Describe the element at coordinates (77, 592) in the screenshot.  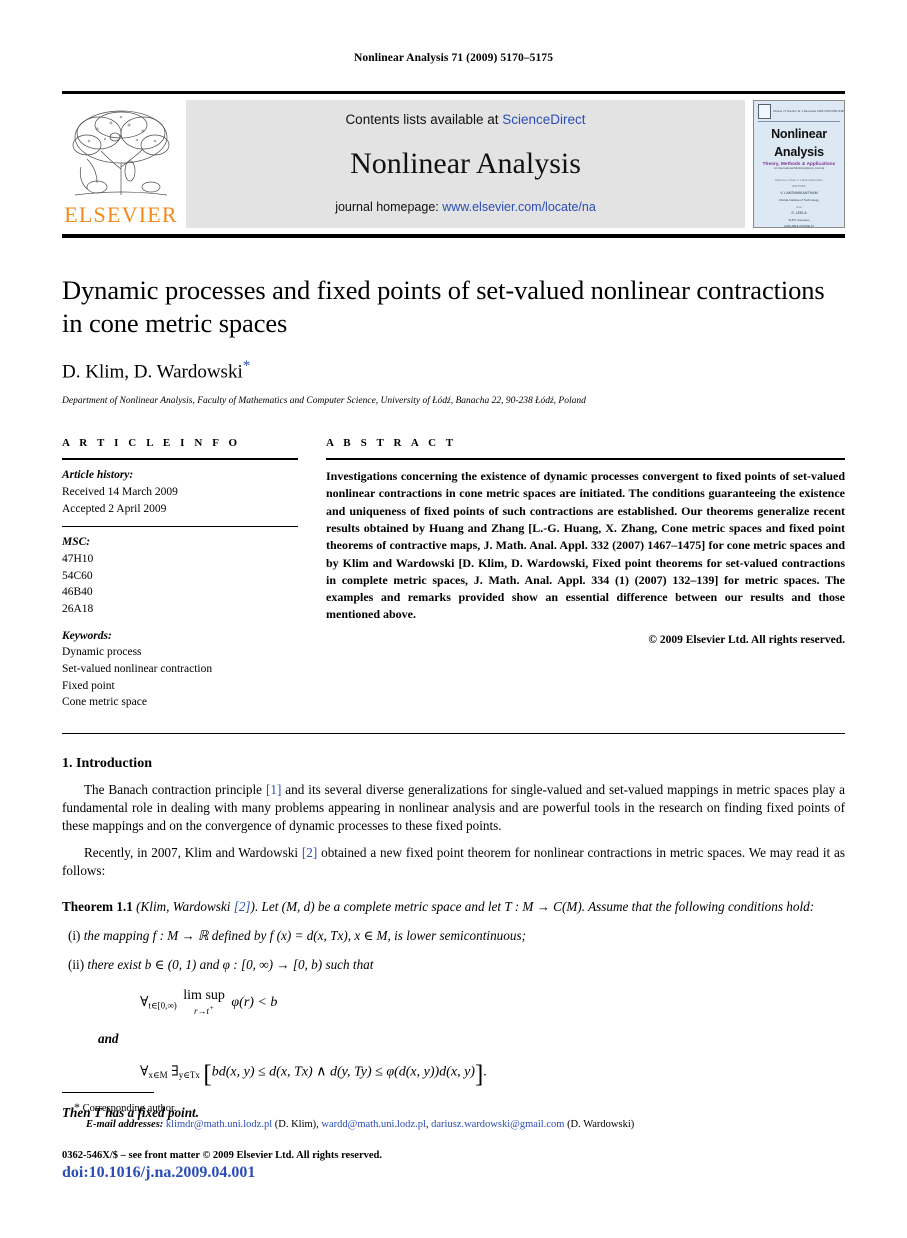
I see `msc-code: 46B40` at that location.